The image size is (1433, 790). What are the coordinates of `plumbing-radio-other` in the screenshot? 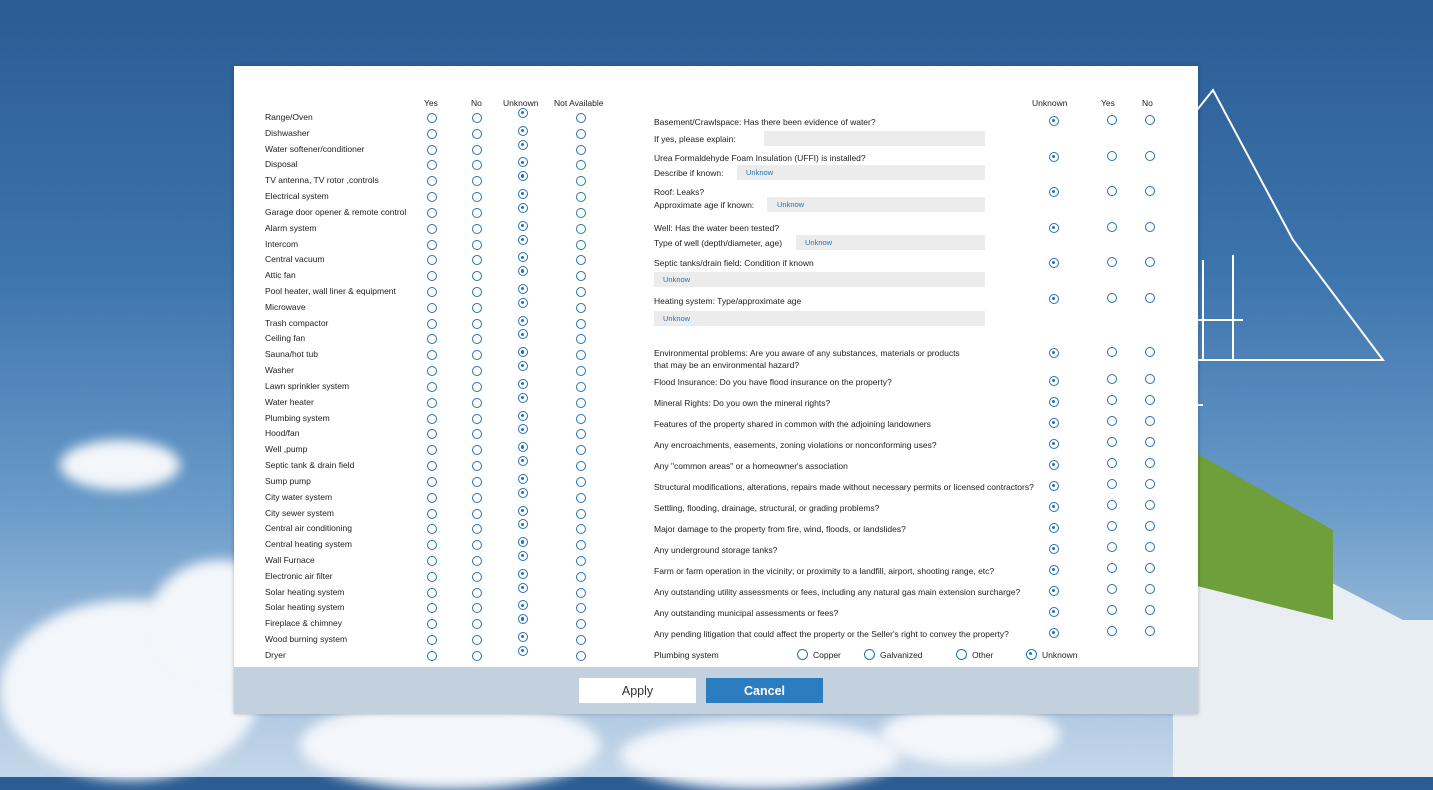 It's located at (961, 654).